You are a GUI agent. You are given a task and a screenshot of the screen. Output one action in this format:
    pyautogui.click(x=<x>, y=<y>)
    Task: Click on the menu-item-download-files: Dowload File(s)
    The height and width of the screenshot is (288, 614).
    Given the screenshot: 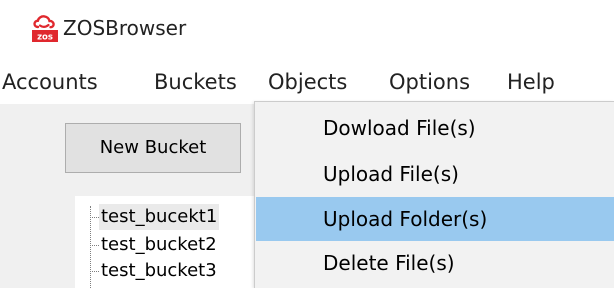 What is the action you would take?
    pyautogui.click(x=435, y=128)
    